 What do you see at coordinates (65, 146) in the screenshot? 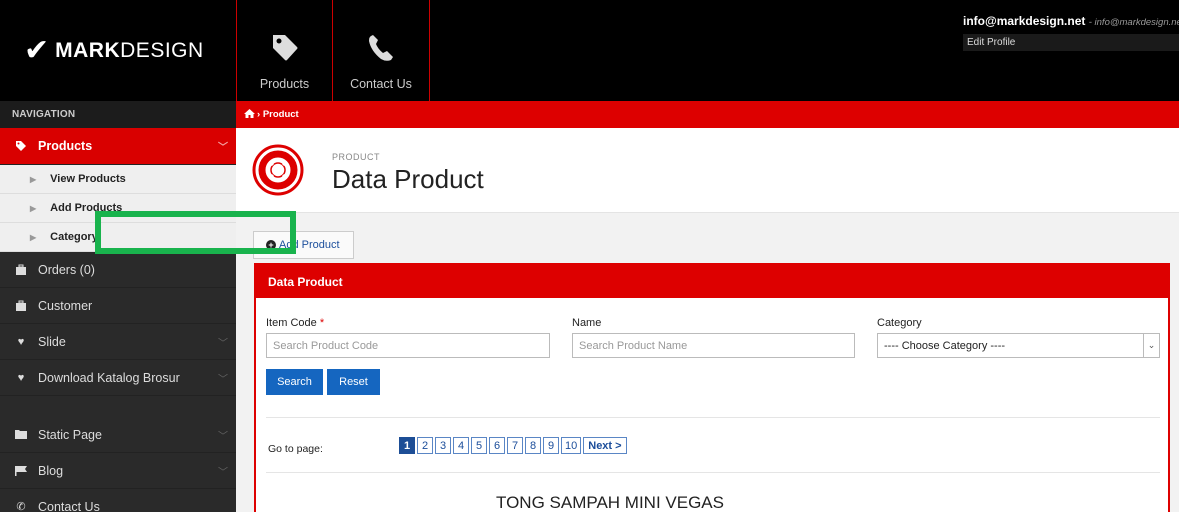
I see `sidebar-item-label: Products` at bounding box center [65, 146].